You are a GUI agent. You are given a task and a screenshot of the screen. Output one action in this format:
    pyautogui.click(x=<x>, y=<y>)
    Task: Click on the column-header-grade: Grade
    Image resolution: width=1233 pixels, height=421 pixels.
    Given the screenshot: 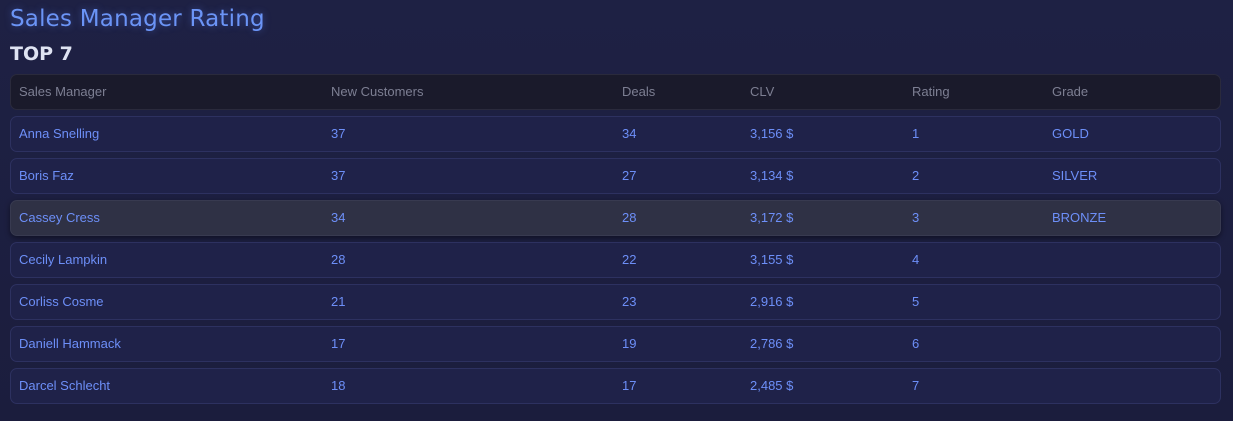 What is the action you would take?
    pyautogui.click(x=1070, y=92)
    